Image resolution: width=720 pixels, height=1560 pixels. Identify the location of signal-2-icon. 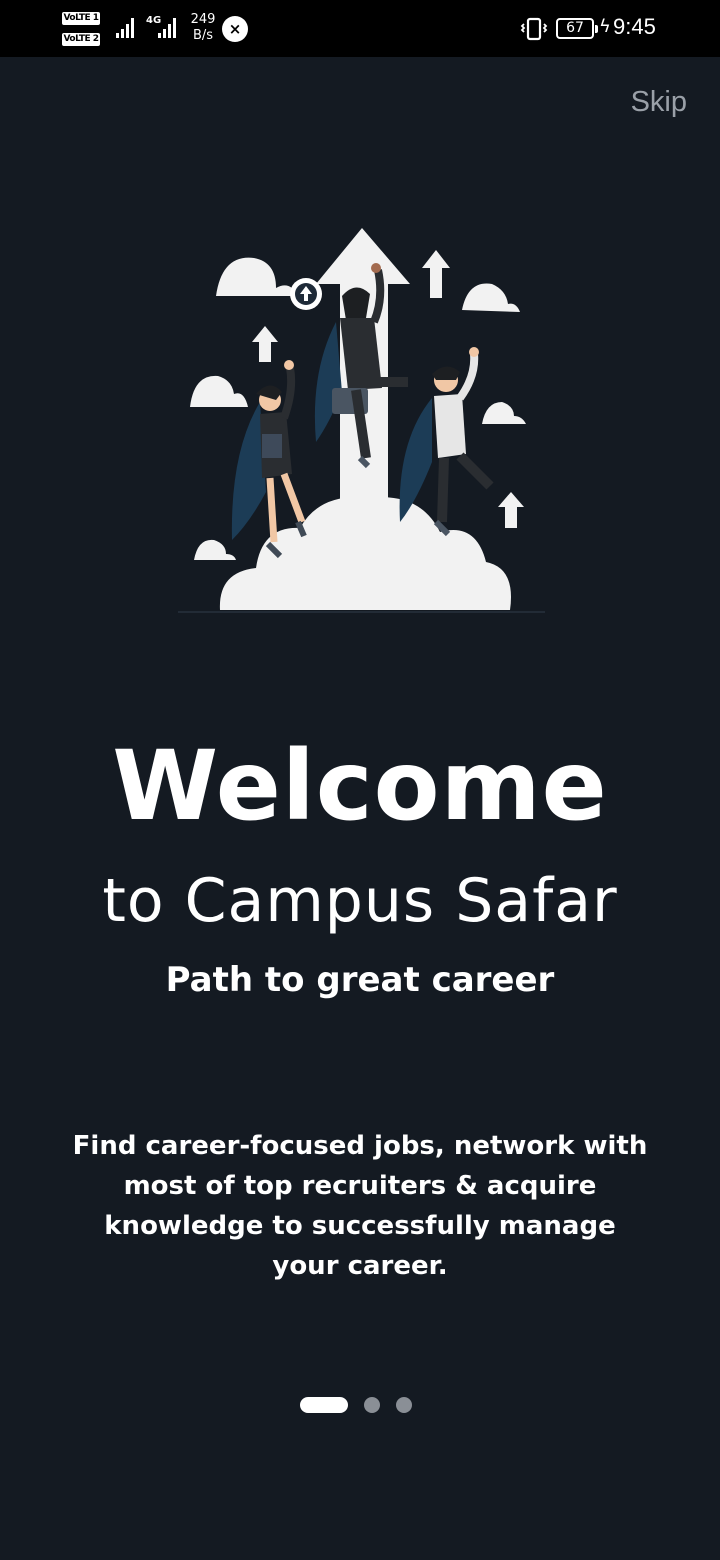
(167, 27).